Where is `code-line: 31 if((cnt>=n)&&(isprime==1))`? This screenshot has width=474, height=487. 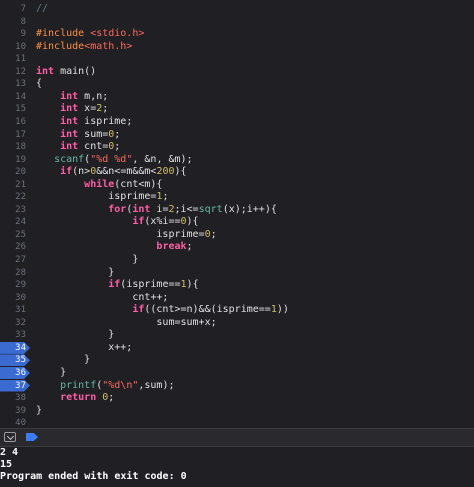
code-line: 31 if((cnt>=n)&&(isprime==1)) is located at coordinates (237, 310).